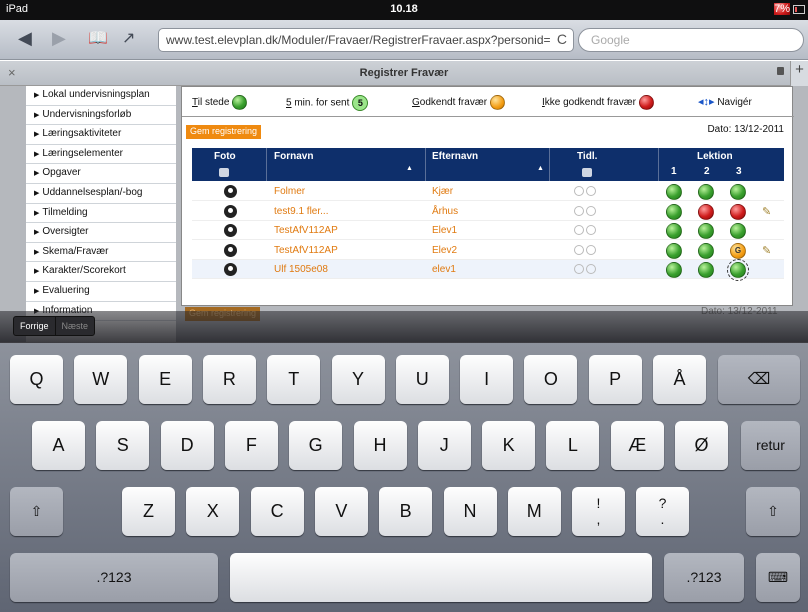 The height and width of the screenshot is (612, 808). I want to click on lastname-cell: Elev2, so click(444, 250).